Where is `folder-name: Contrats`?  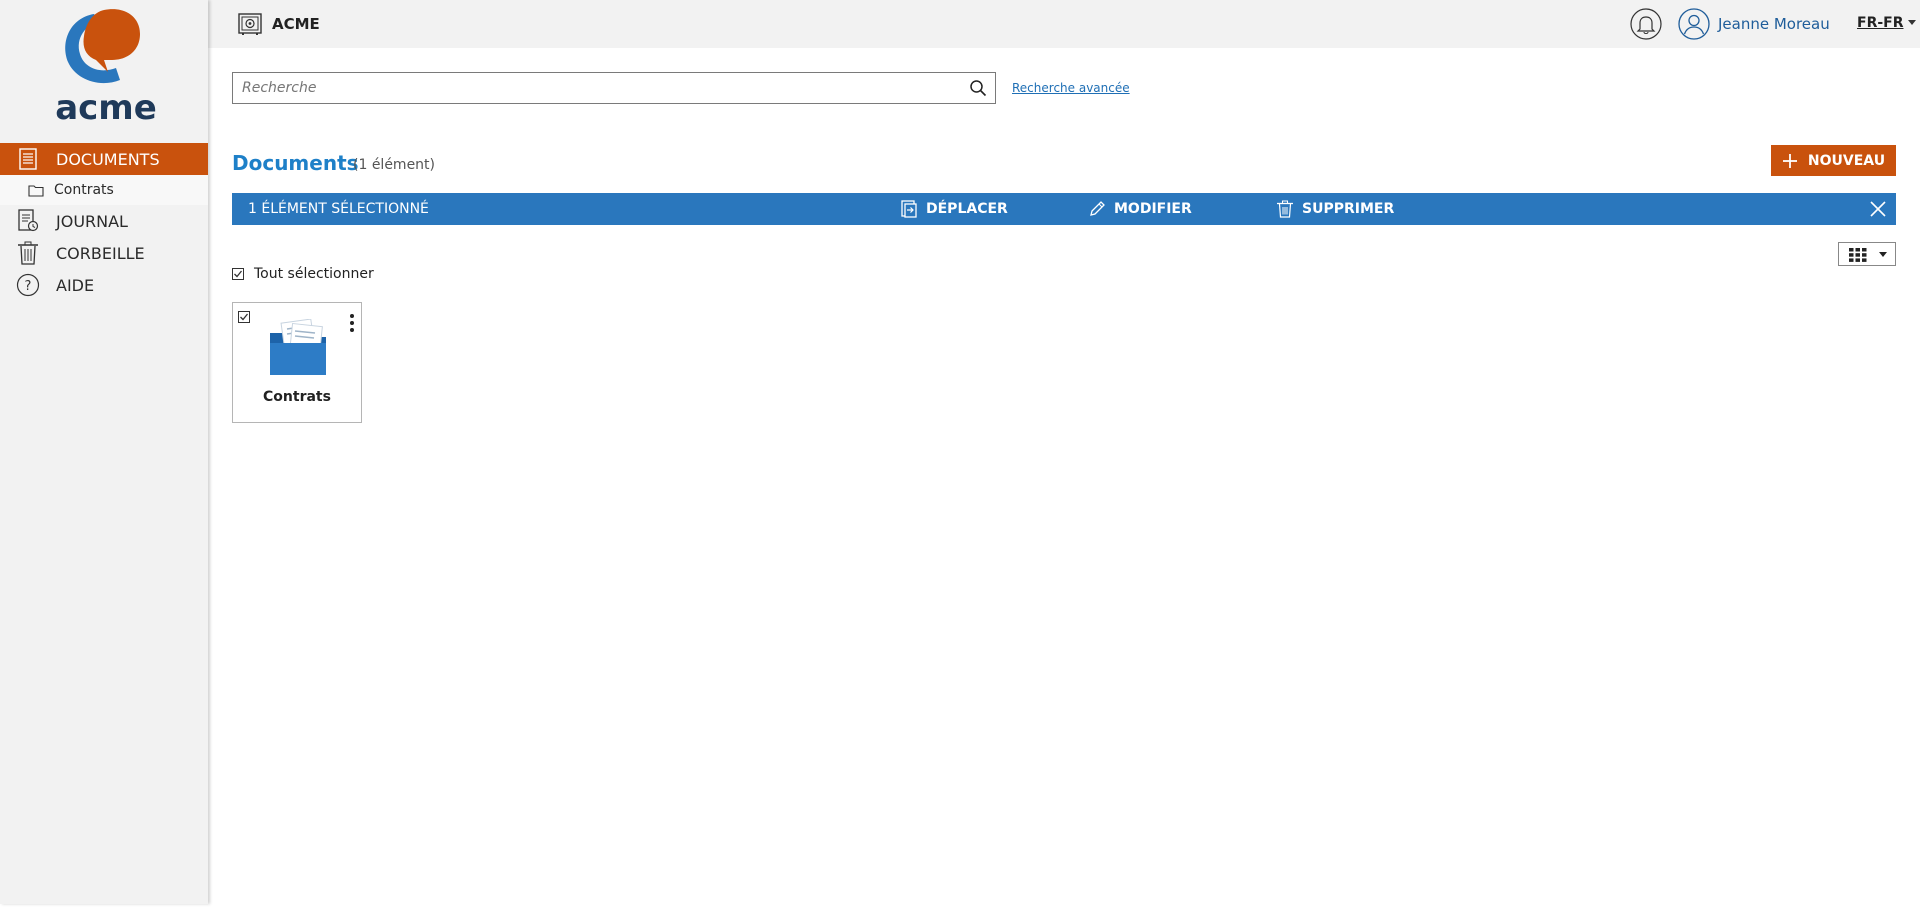
folder-name: Contrats is located at coordinates (297, 397).